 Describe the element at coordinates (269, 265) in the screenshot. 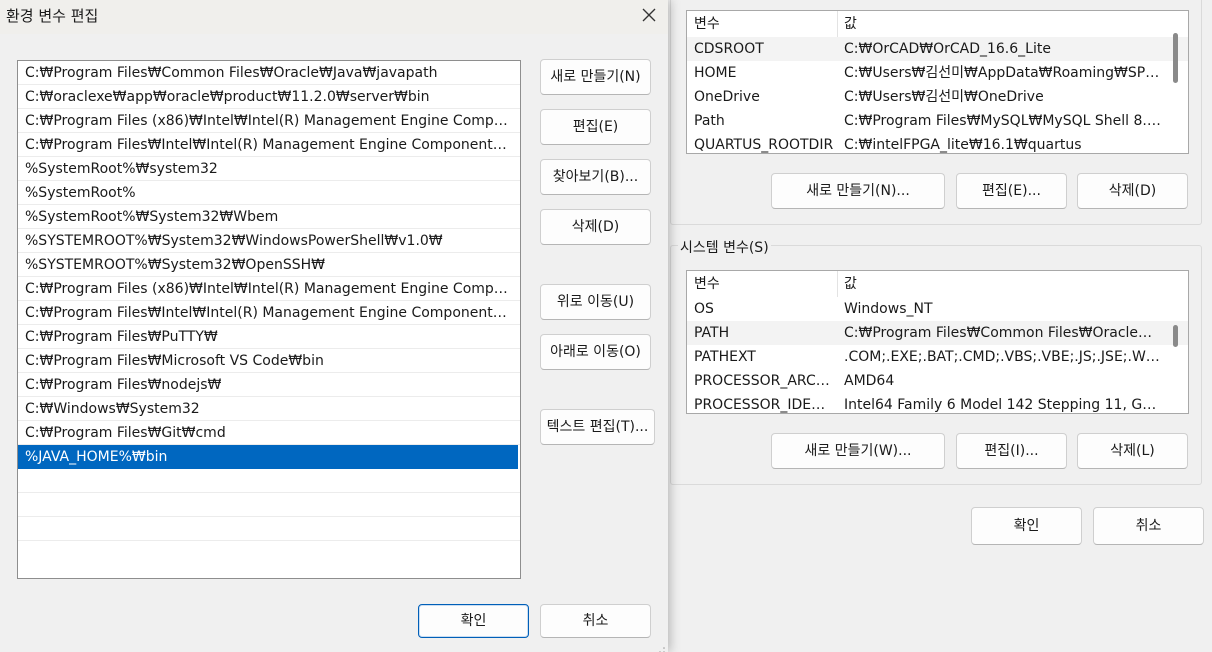

I see `path-list-item: %SYSTEMROOT%₩System32₩OpenSSH₩` at that location.